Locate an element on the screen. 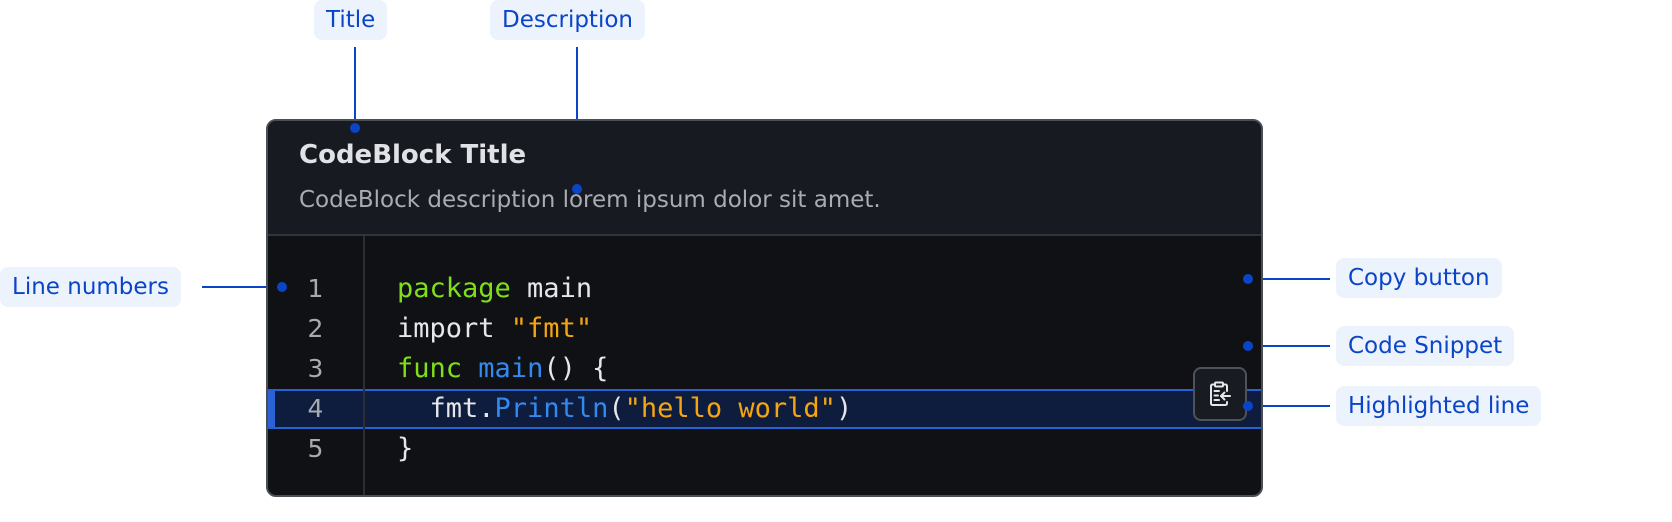  line-code: func main() { is located at coordinates (502, 369).